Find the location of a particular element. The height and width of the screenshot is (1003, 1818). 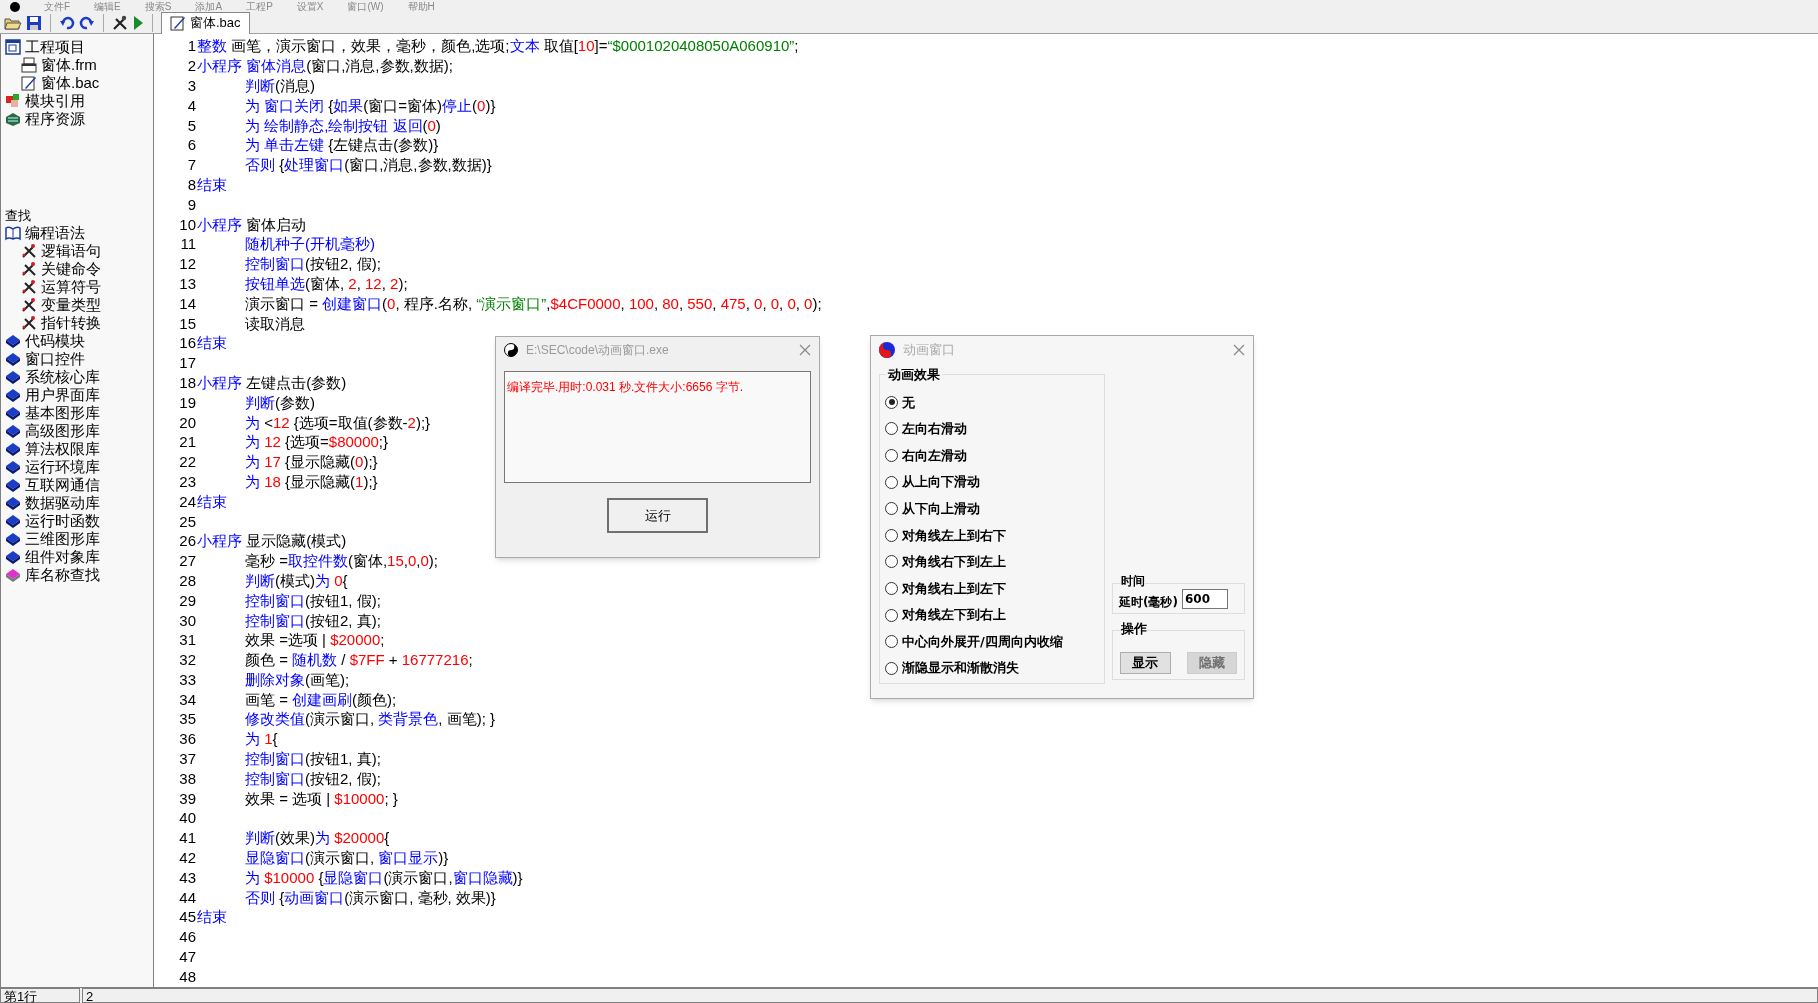

resource-icon is located at coordinates (13, 119).